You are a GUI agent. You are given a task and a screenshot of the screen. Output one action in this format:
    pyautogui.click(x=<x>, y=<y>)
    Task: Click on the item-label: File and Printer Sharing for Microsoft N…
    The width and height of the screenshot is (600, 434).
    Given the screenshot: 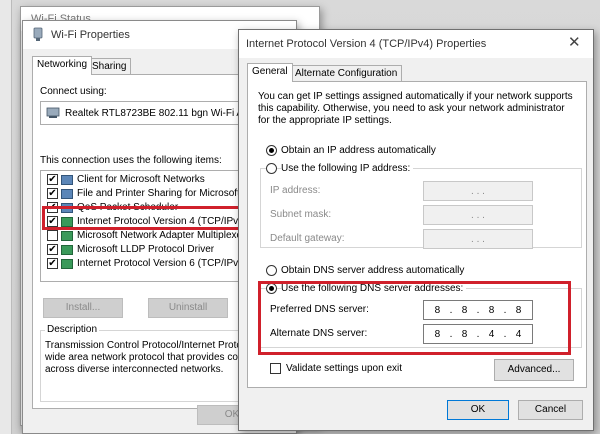 What is the action you would take?
    pyautogui.click(x=166, y=193)
    